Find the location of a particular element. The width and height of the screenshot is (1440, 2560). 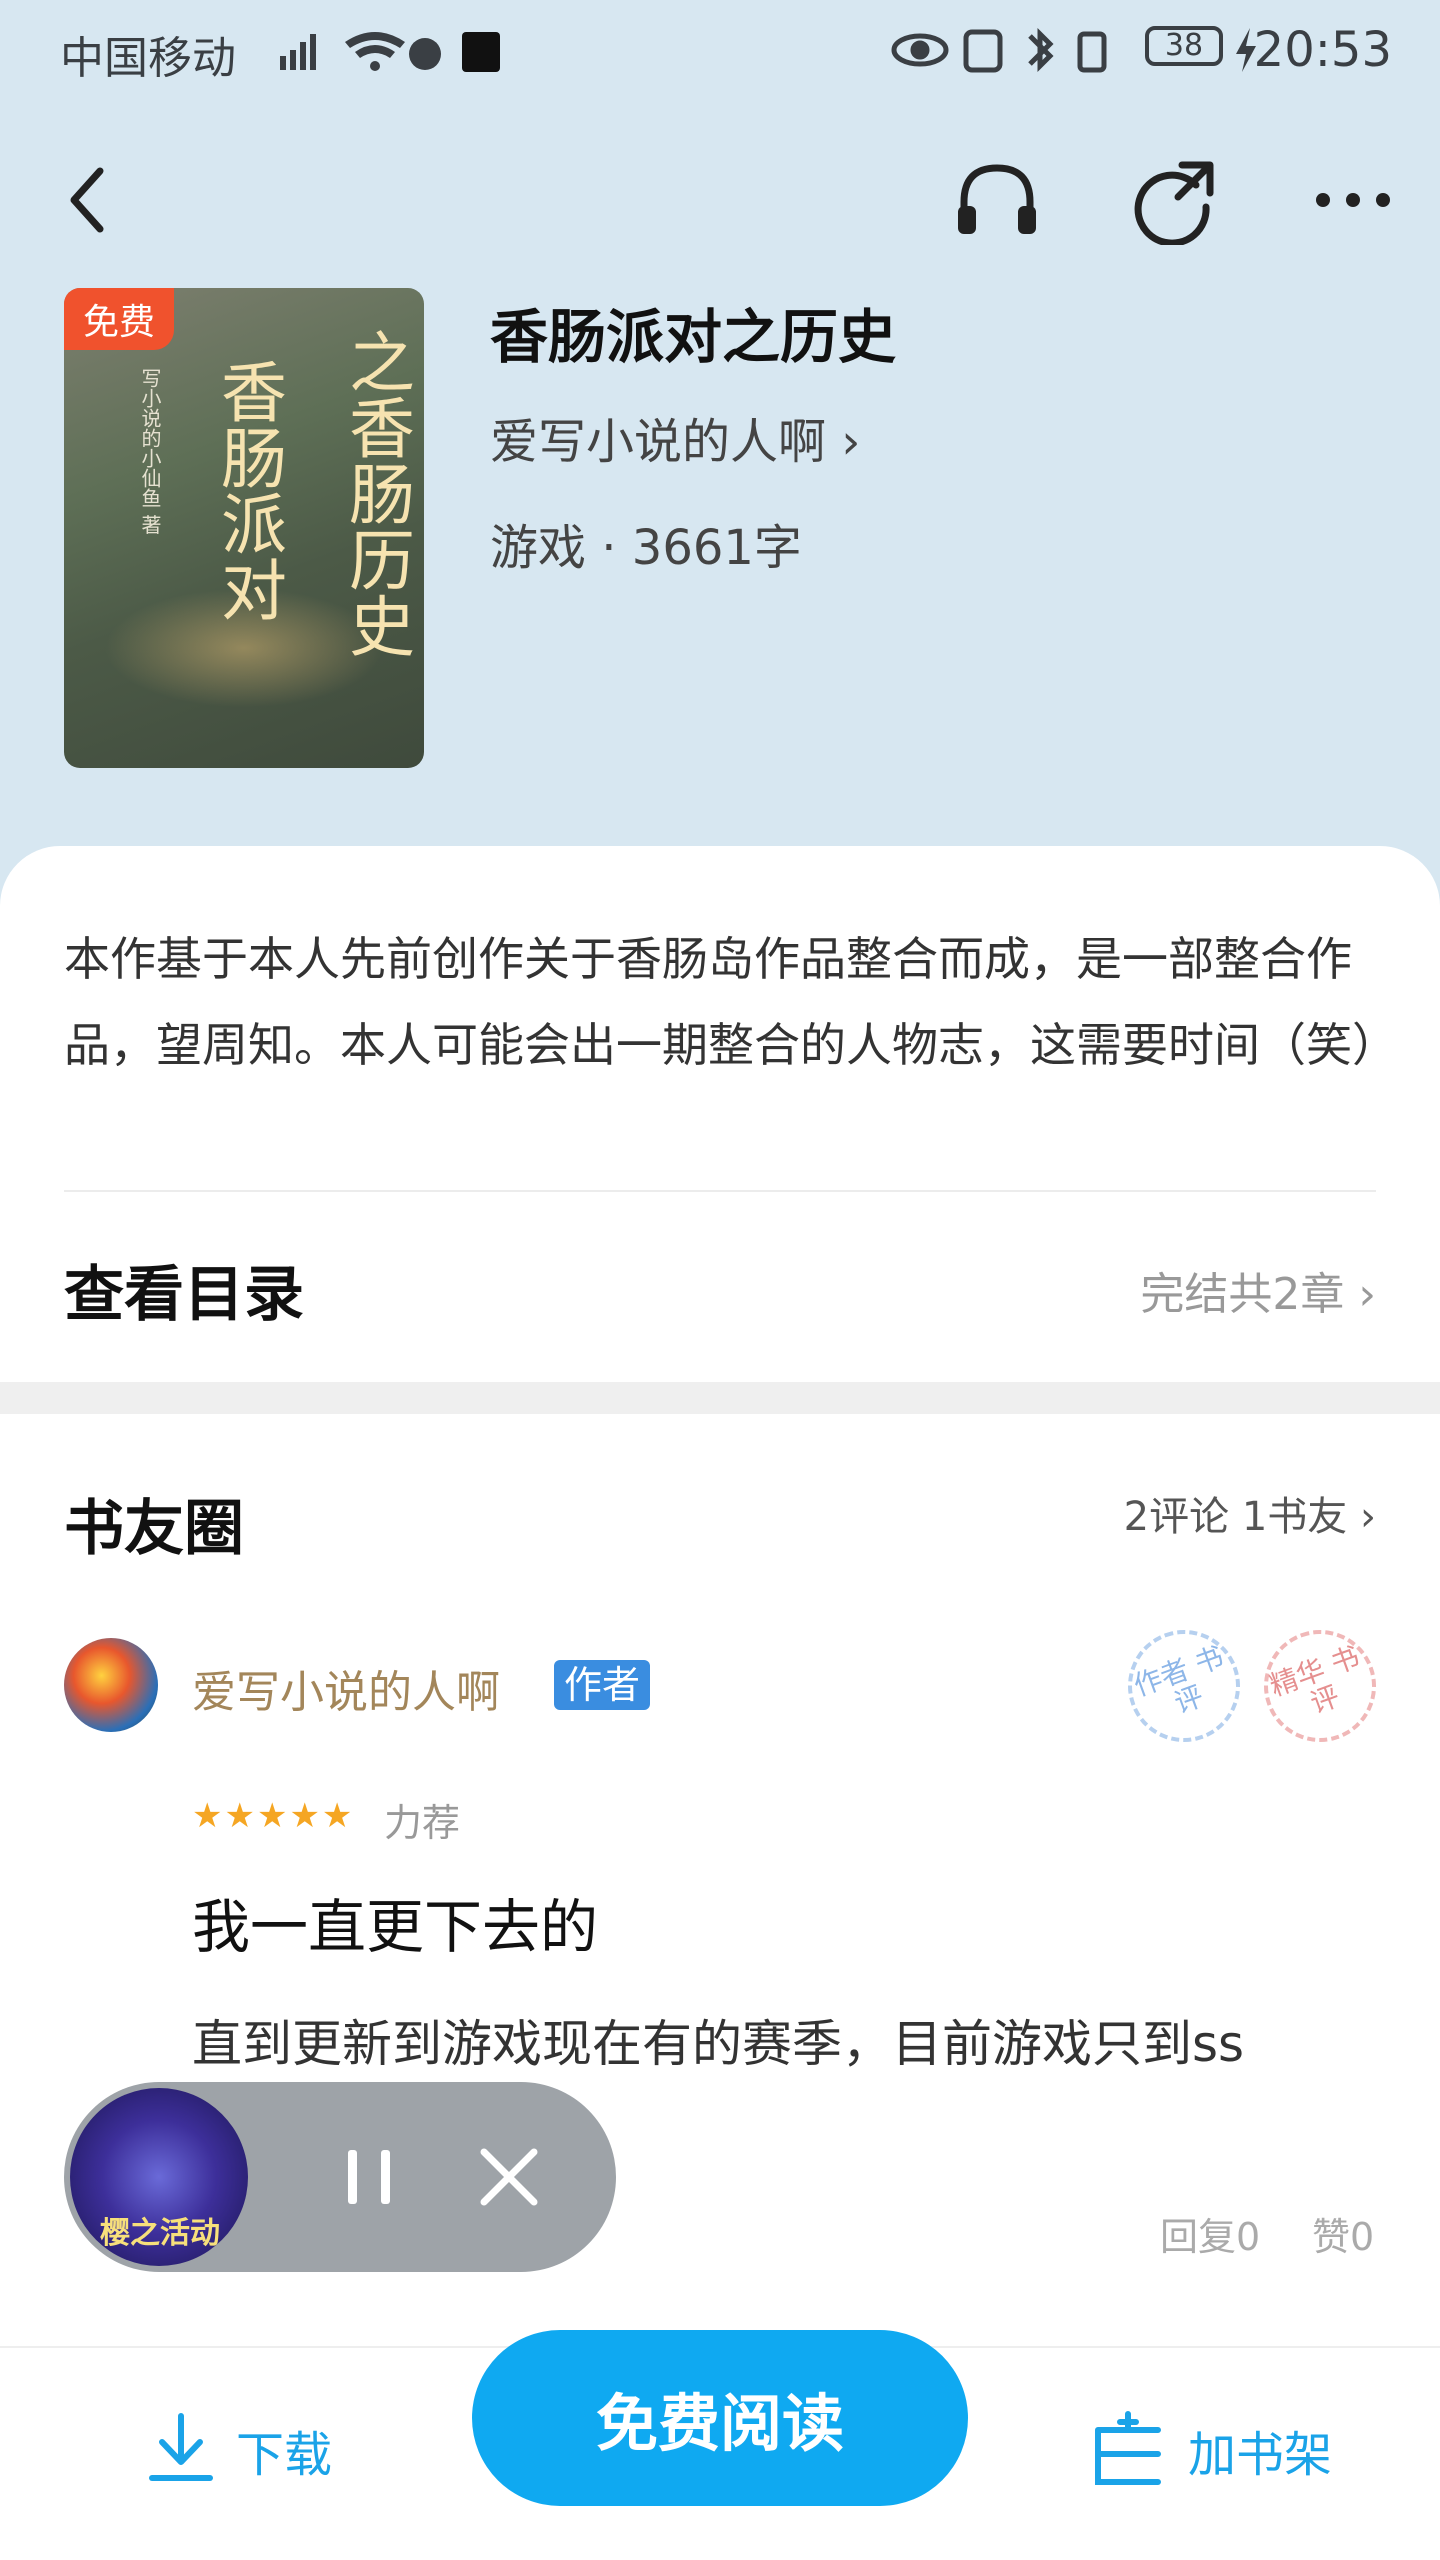

rating-label: 力荐 is located at coordinates (422, 1823).